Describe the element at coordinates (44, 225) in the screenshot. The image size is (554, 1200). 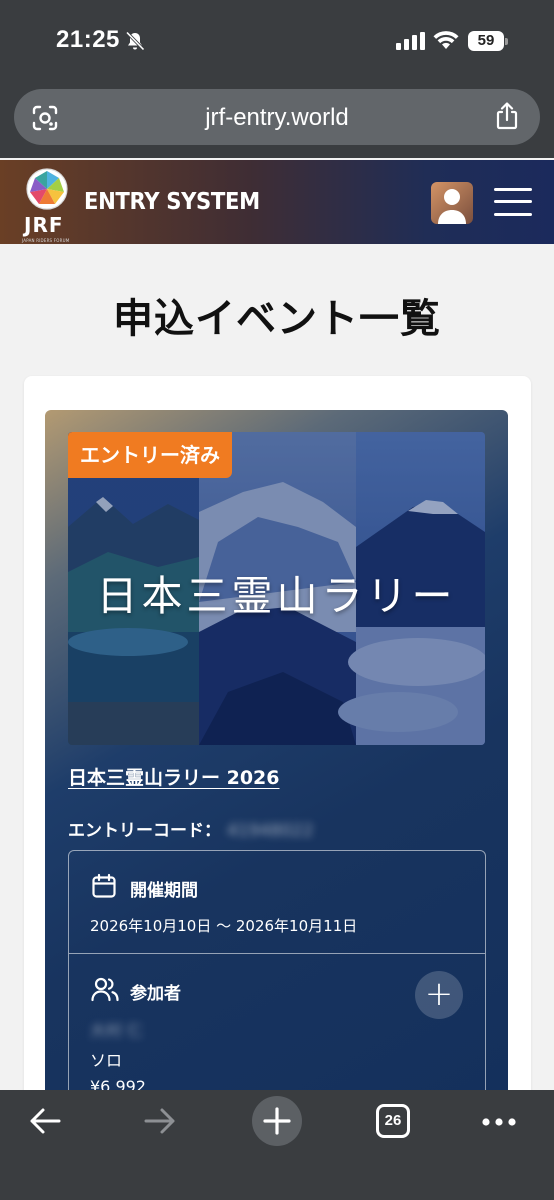
I see `logo-text: JRF` at that location.